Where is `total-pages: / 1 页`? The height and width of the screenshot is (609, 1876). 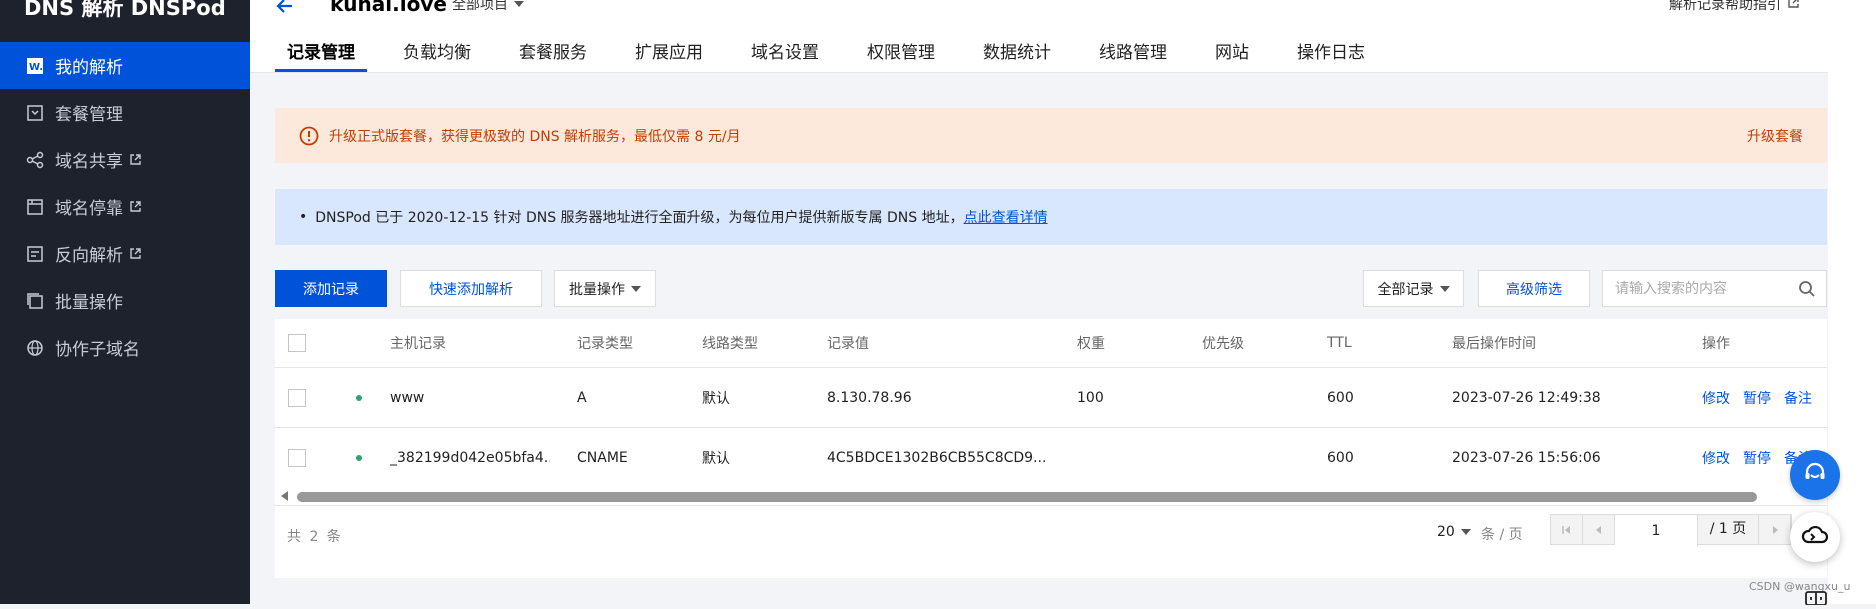 total-pages: / 1 页 is located at coordinates (1728, 529).